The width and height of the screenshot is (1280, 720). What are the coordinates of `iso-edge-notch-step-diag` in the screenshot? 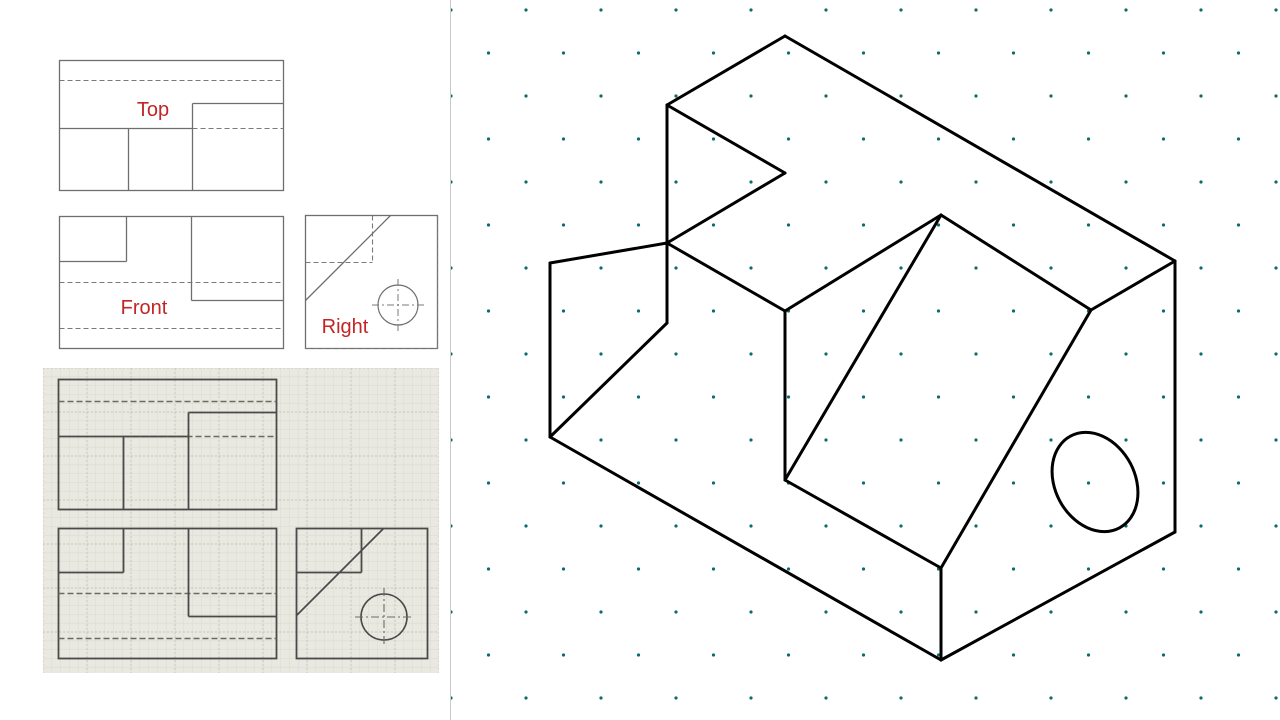 It's located at (608, 380).